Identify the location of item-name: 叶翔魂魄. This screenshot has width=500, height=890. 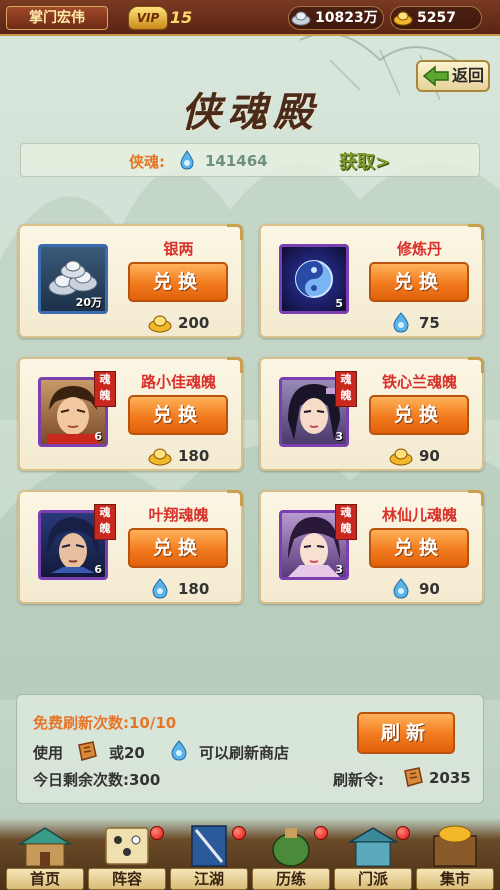
(178, 515).